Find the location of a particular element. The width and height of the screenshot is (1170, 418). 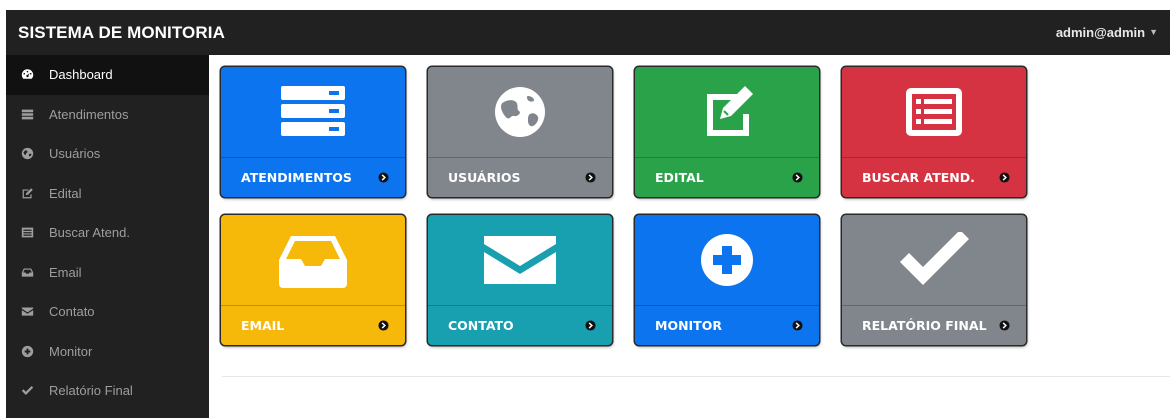

sidebar-item-usuarios: Usuários is located at coordinates (107, 154).